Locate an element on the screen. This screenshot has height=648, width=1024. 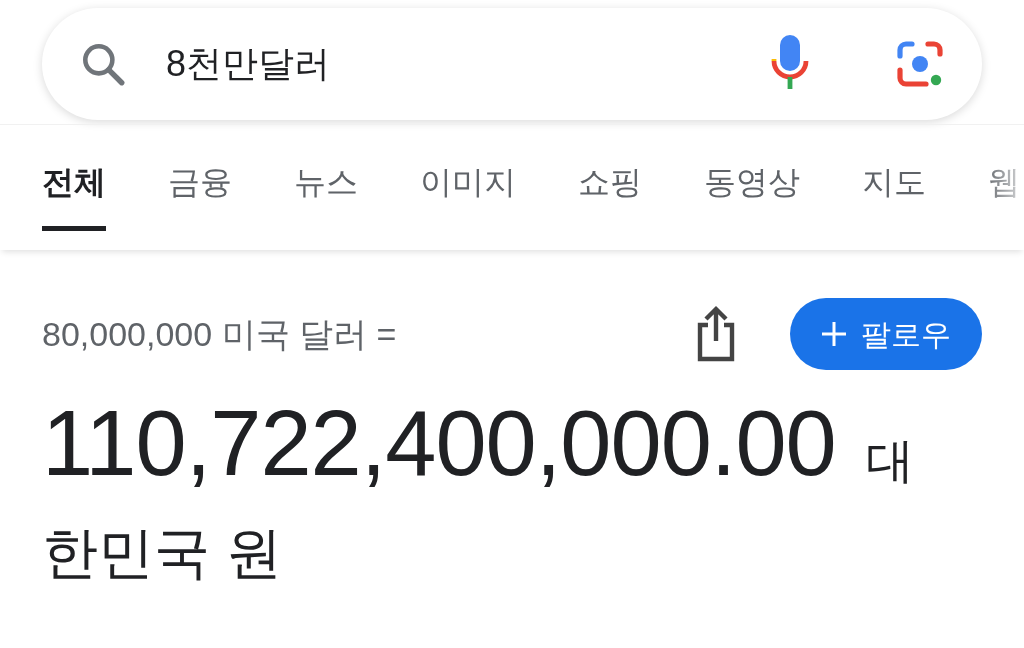
tab: 이미지 is located at coordinates (468, 194).